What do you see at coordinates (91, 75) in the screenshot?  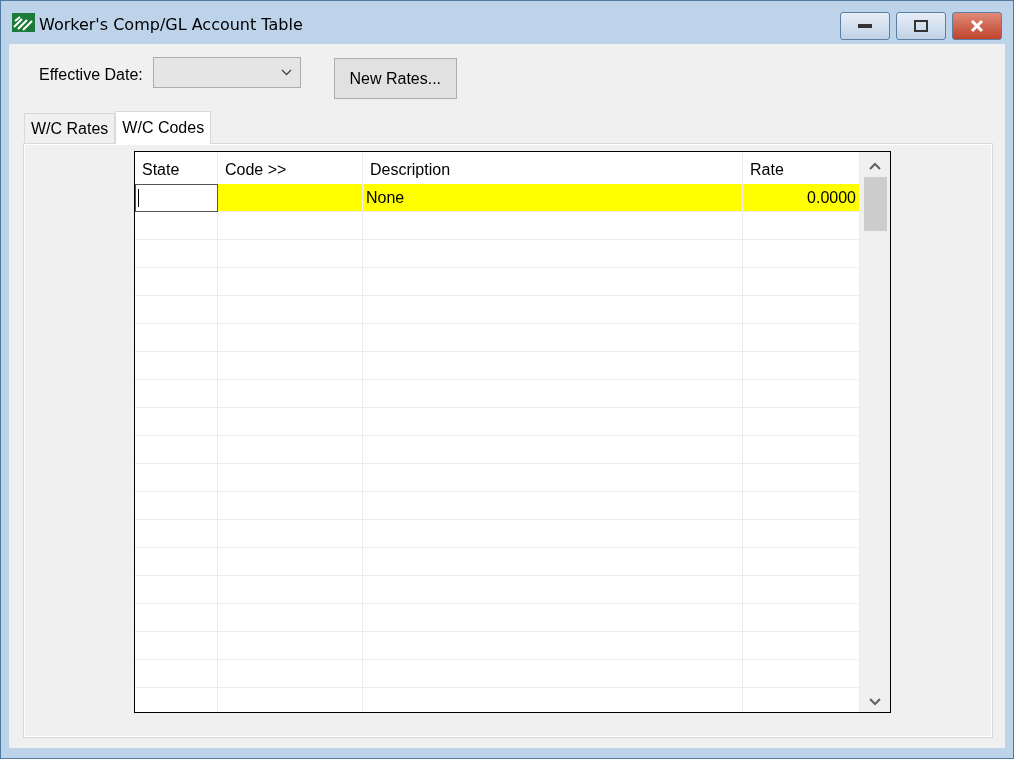 I see `effective-date-label: Effective Date:` at bounding box center [91, 75].